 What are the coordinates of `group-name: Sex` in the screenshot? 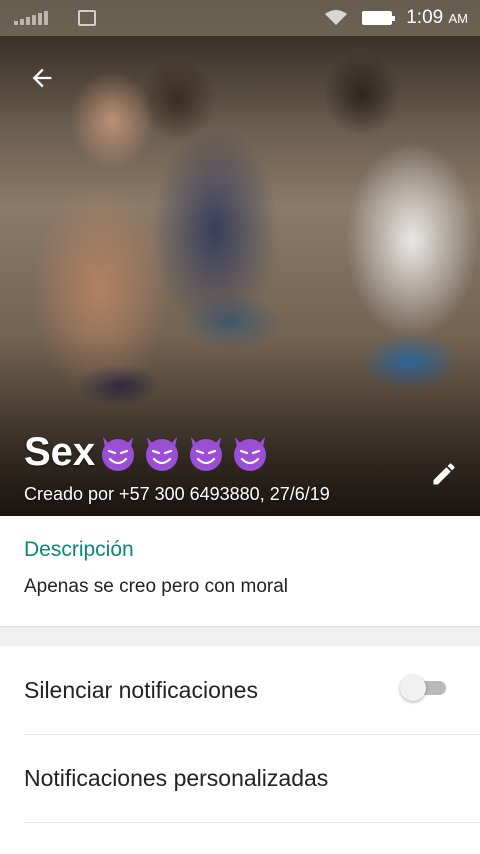 It's located at (147, 452).